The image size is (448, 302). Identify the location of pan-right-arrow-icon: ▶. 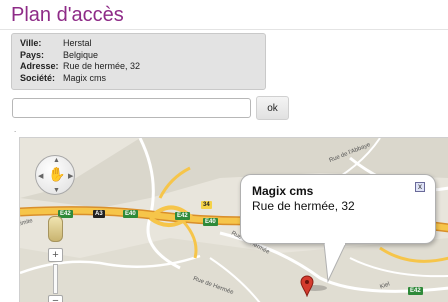
(70, 176).